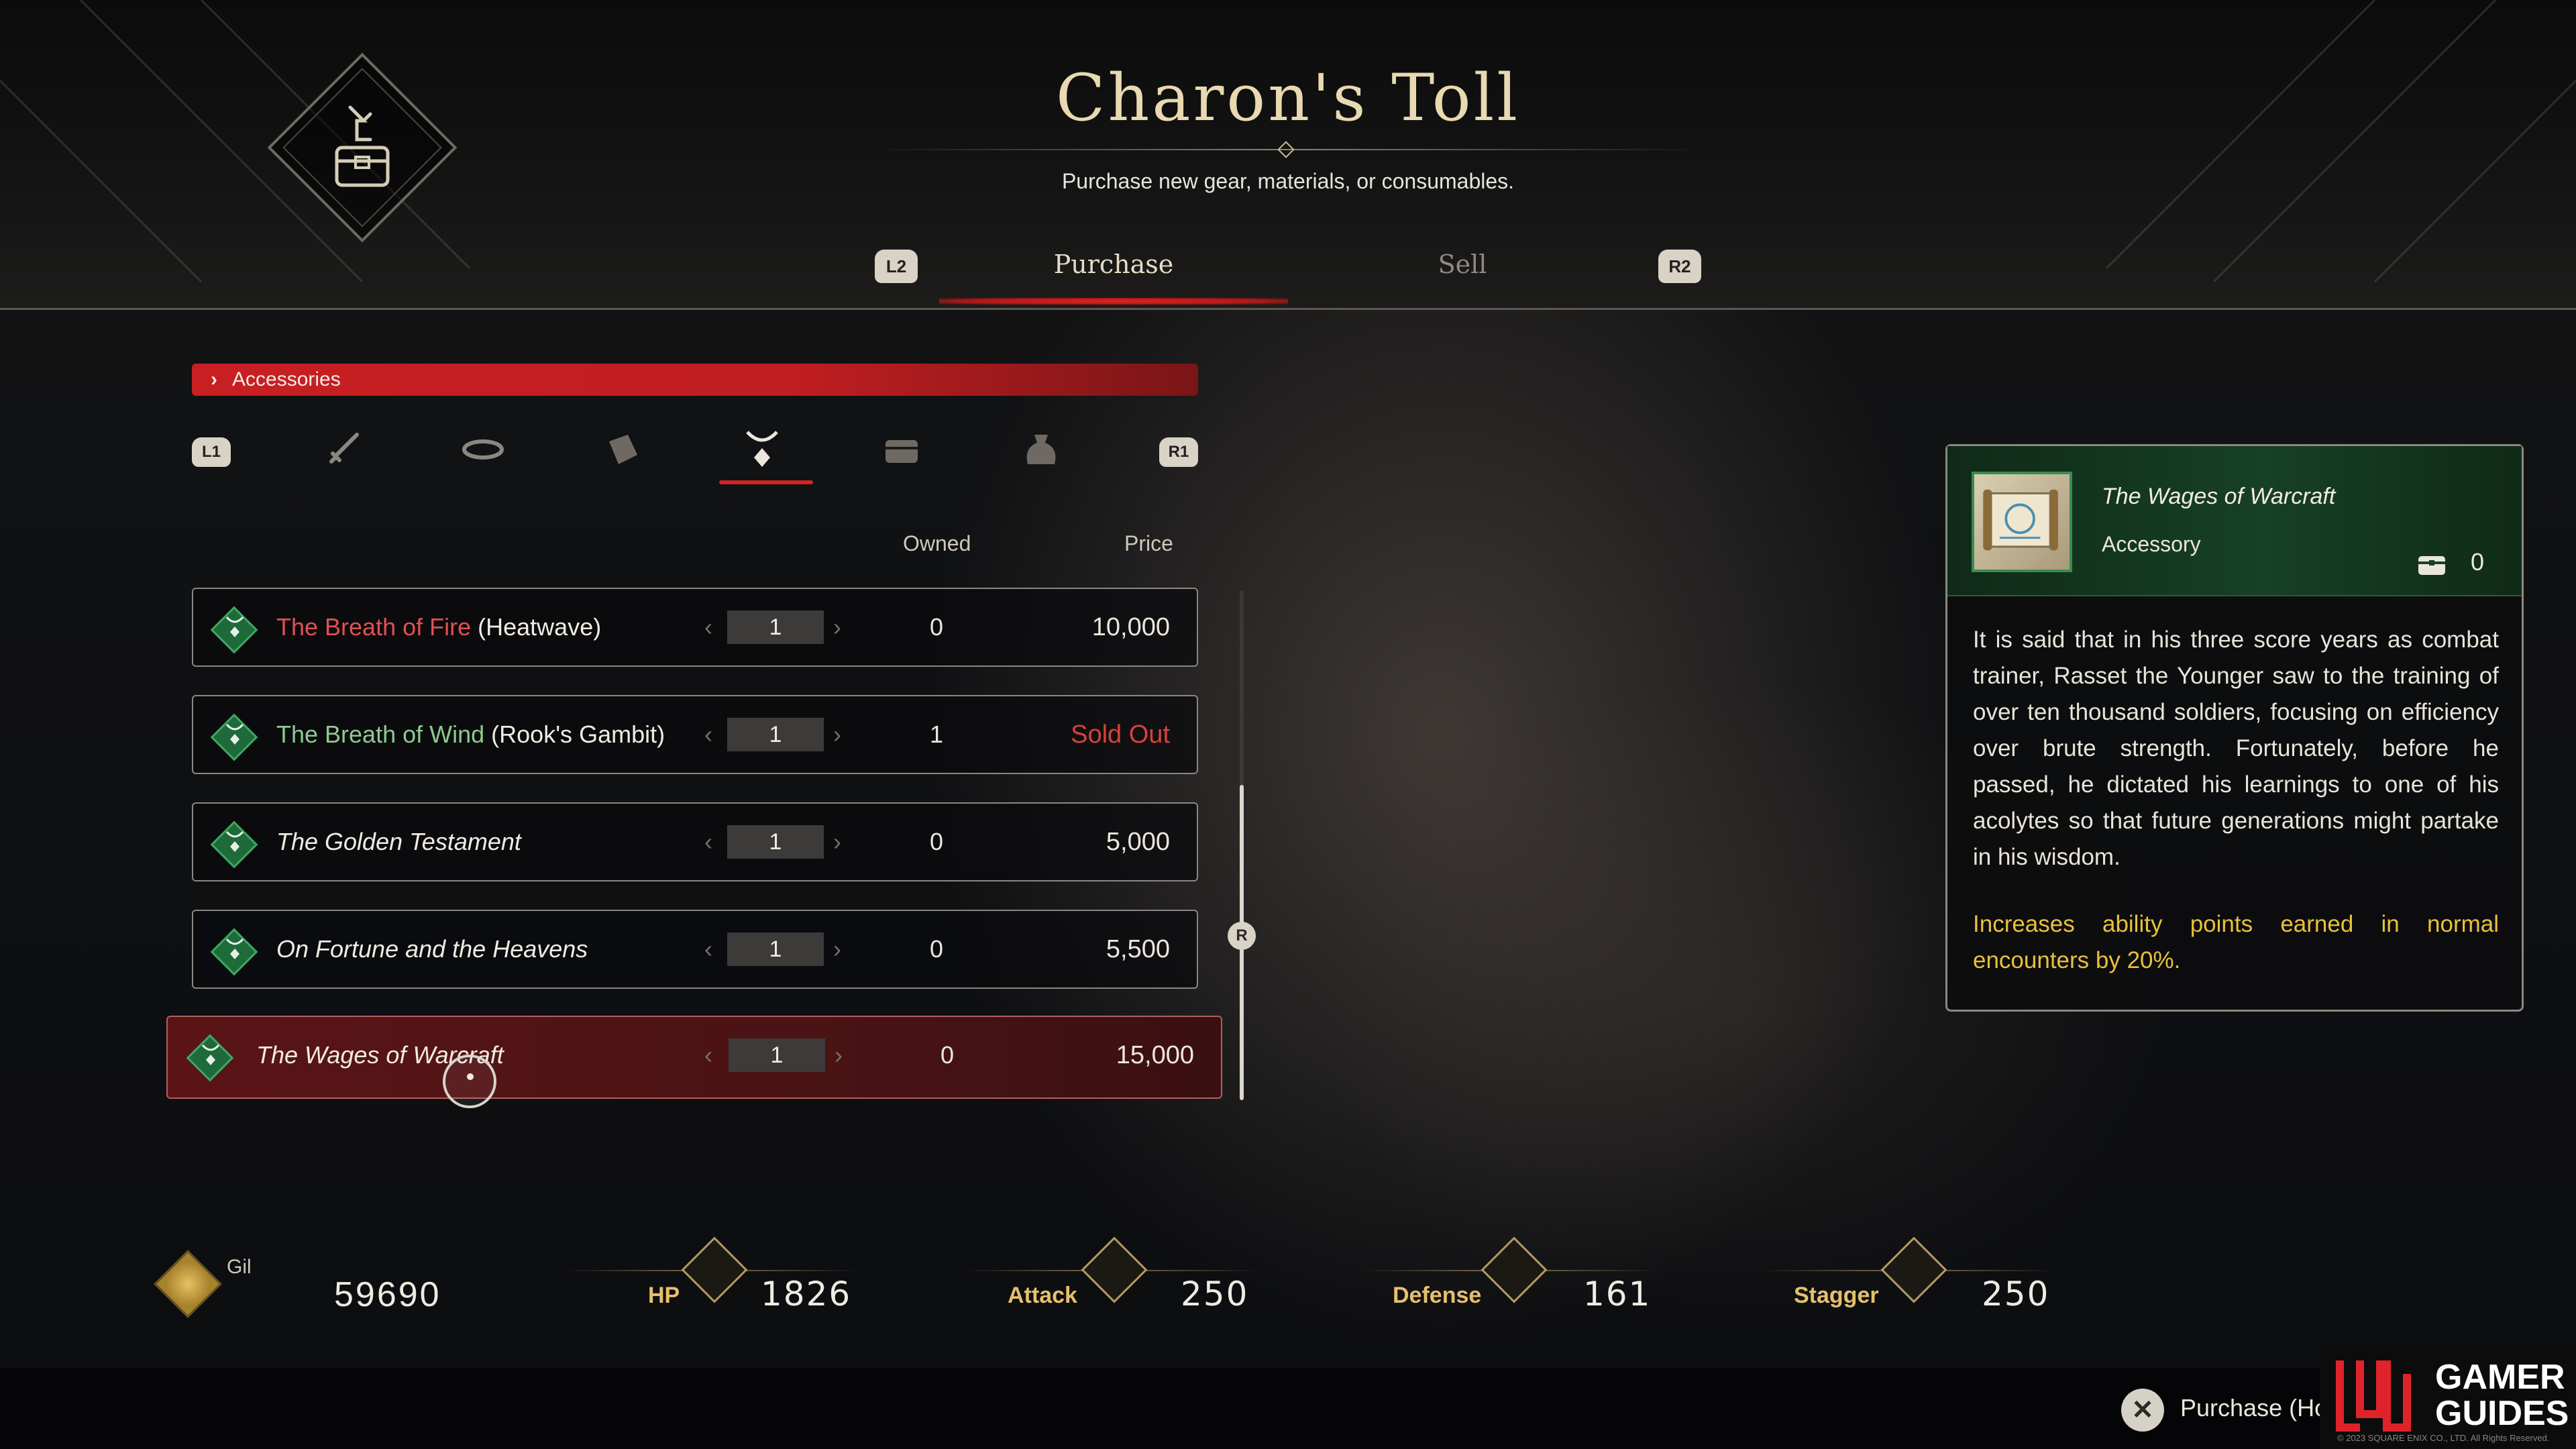 The image size is (2576, 1449). I want to click on defense-value: 161, so click(1617, 1294).